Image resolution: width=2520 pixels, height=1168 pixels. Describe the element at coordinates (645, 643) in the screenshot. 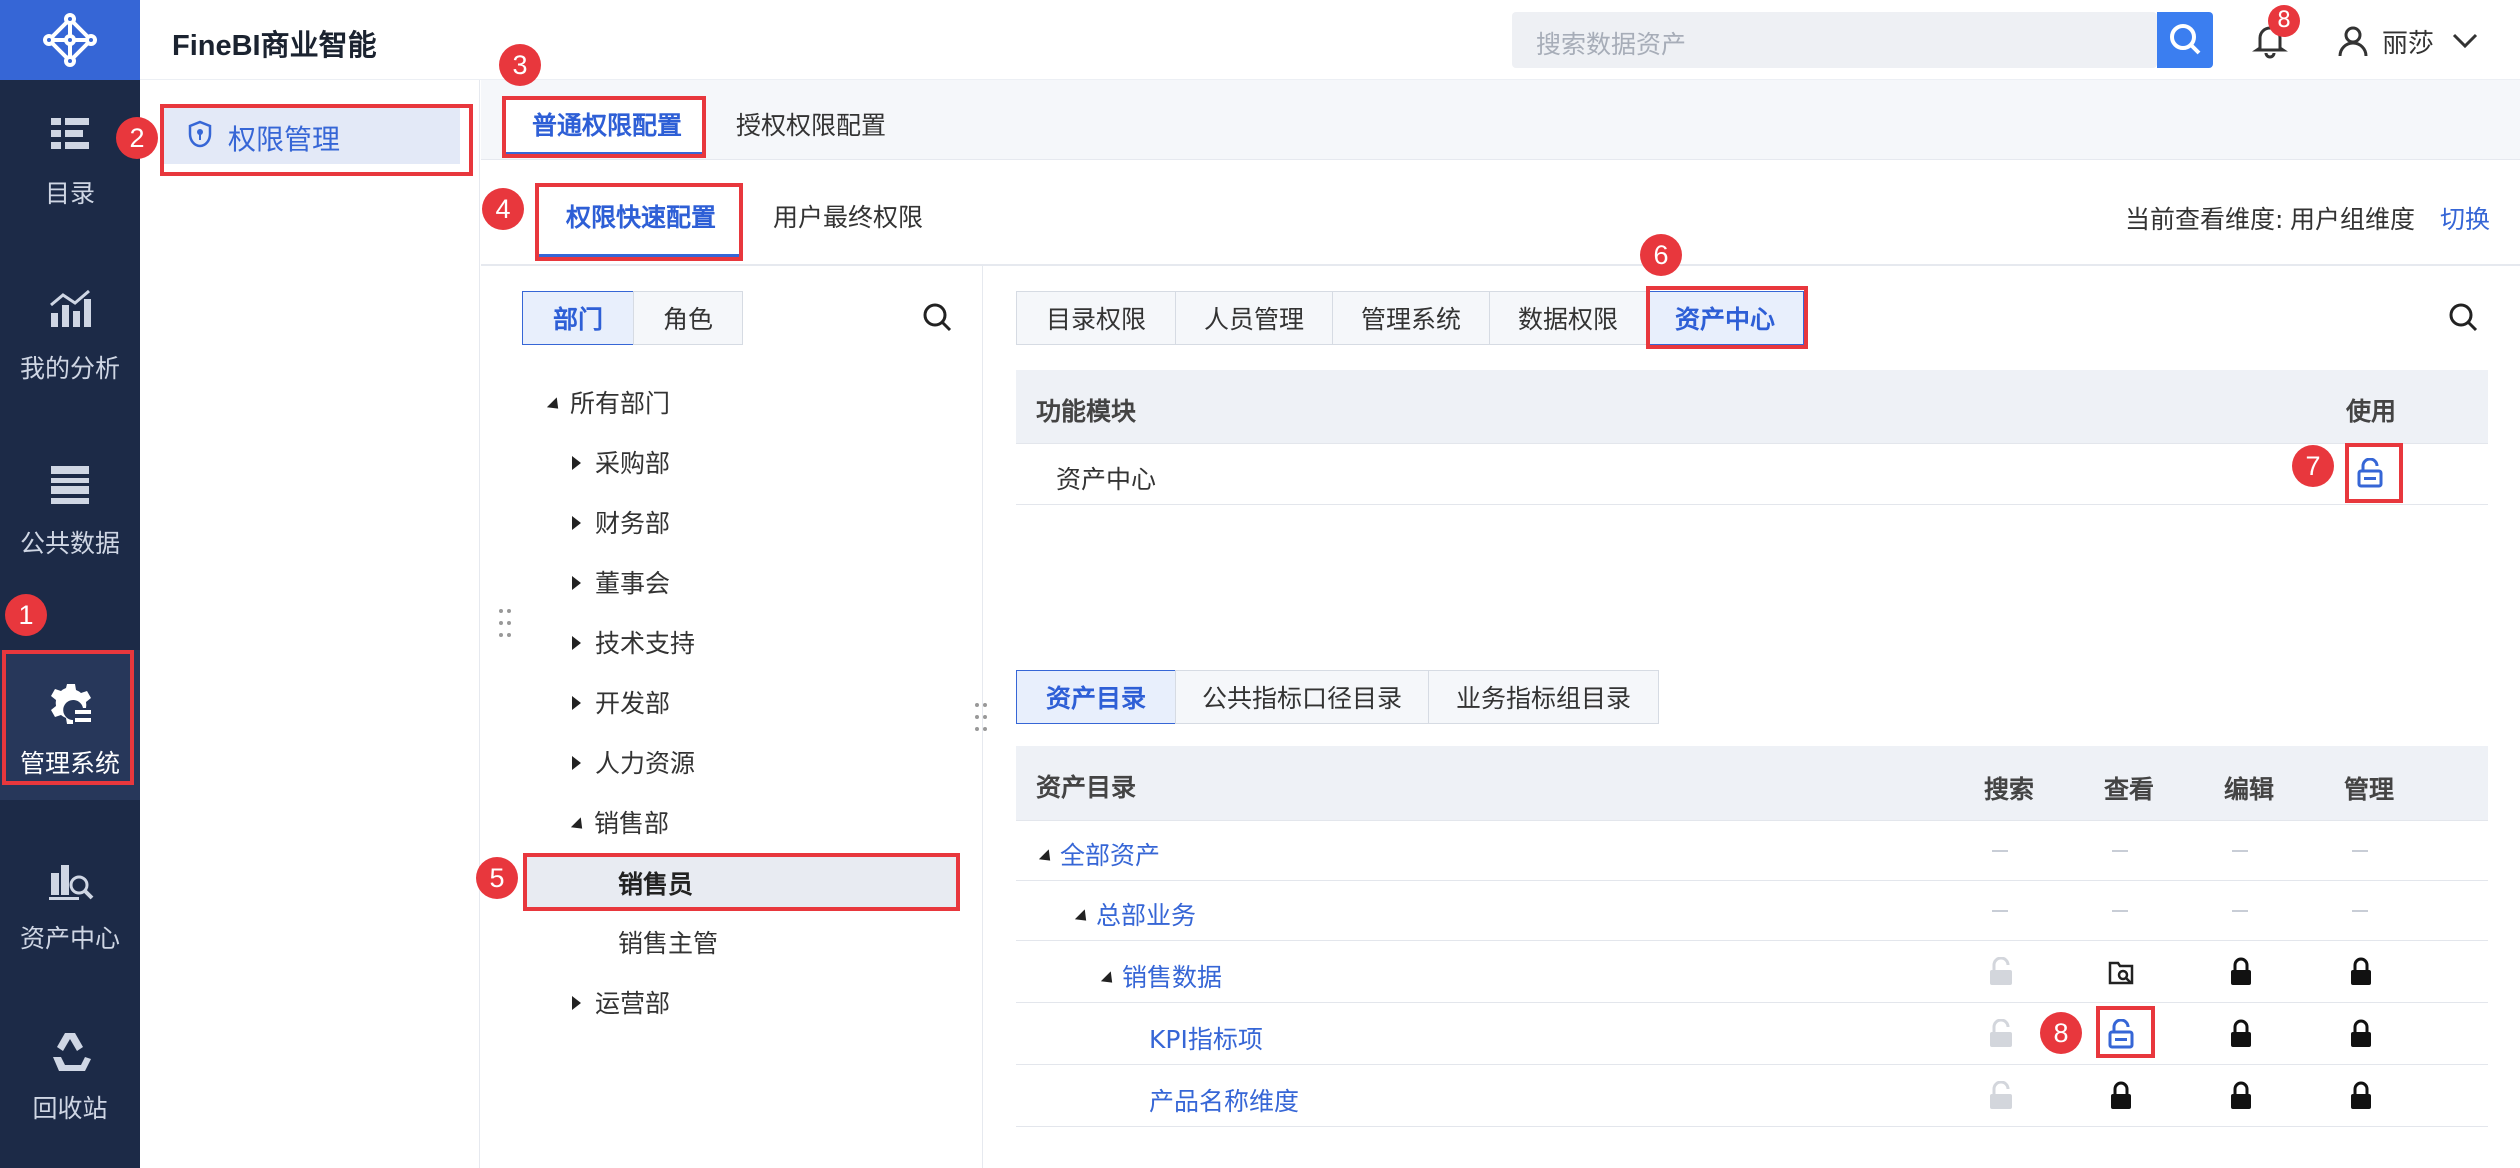

I see `tree-label: 技术支持` at that location.